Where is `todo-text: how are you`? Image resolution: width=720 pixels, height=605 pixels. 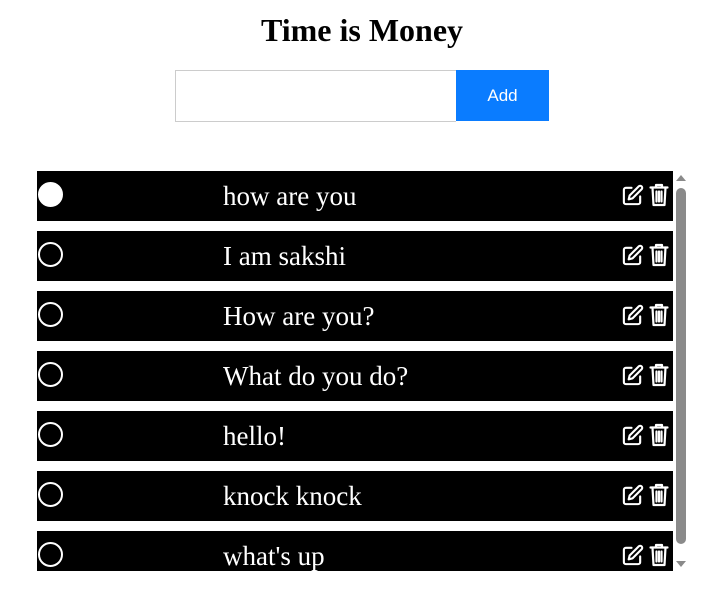 todo-text: how are you is located at coordinates (290, 196).